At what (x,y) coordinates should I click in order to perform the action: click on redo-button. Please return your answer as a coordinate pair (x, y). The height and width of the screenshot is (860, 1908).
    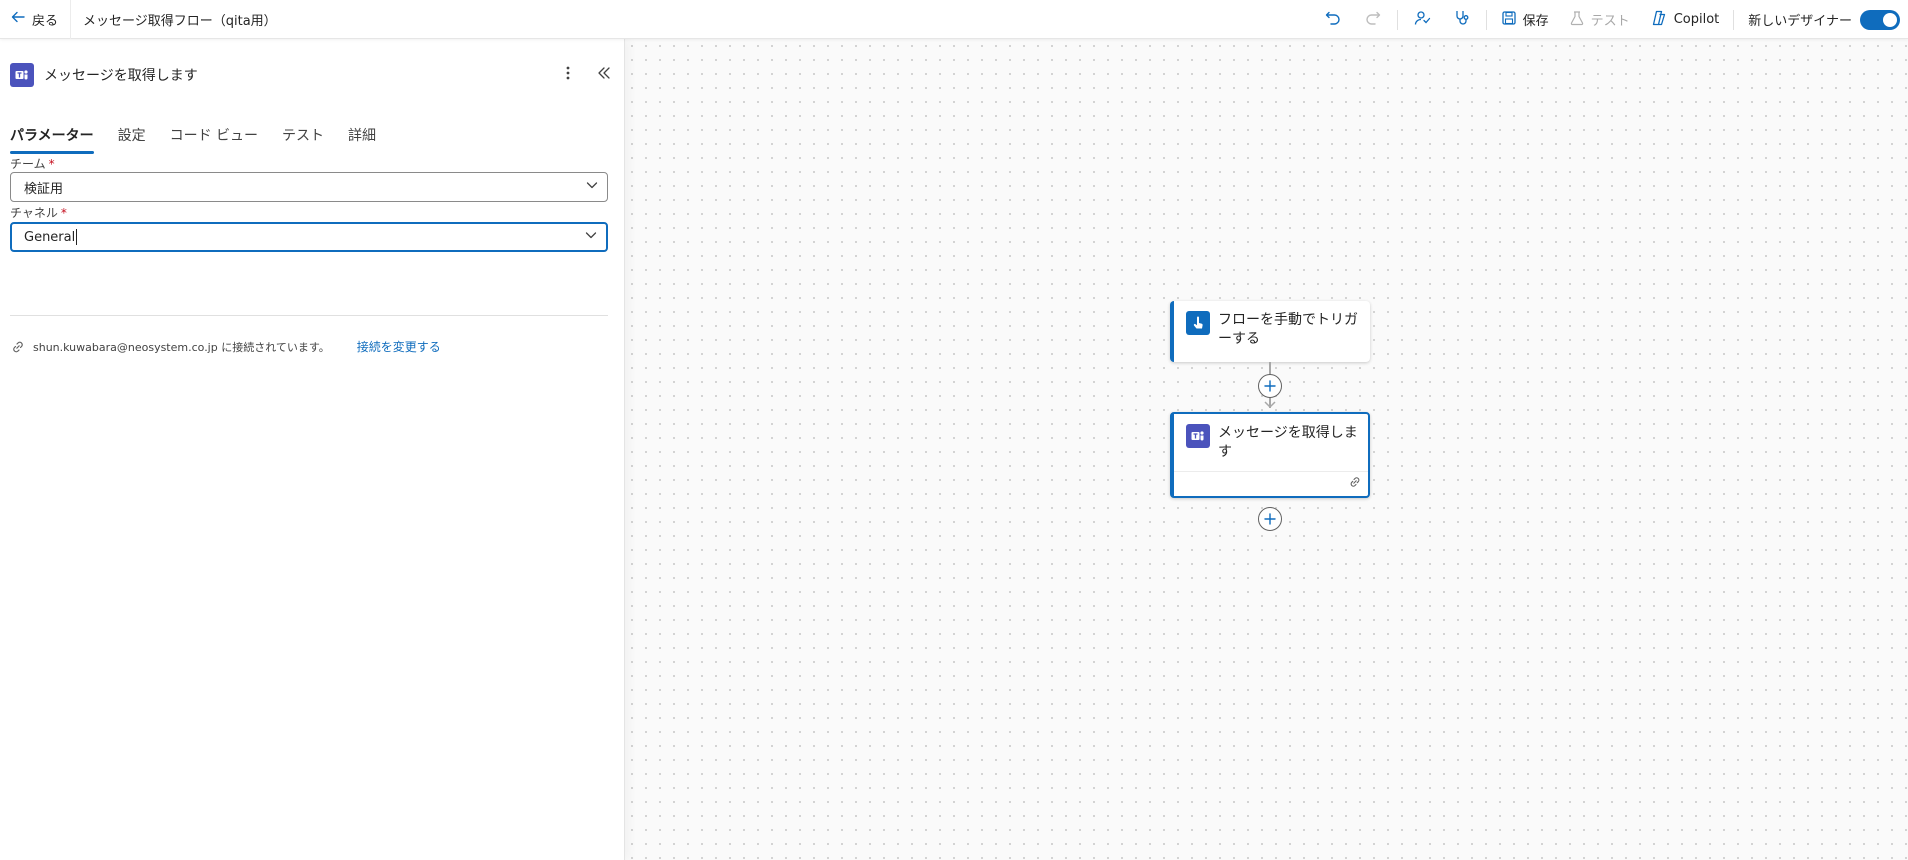
    Looking at the image, I should click on (1373, 19).